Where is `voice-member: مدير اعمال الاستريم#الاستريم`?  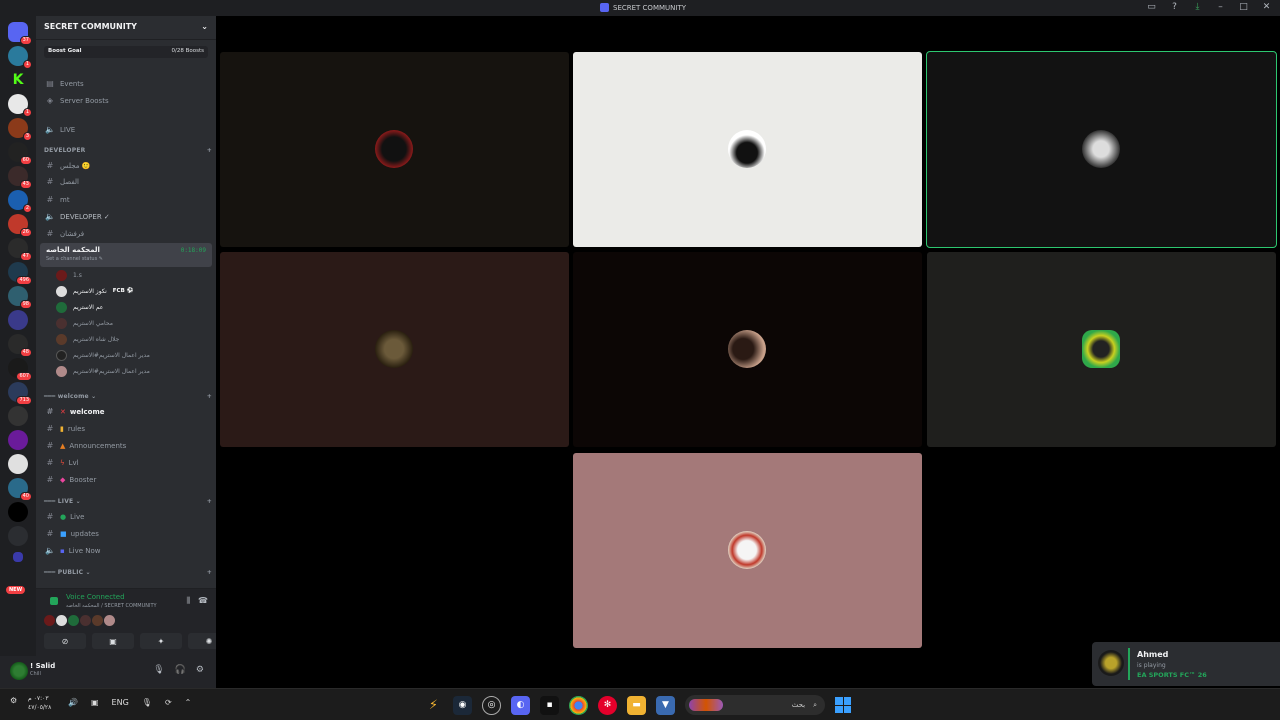 voice-member: مدير اعمال الاستريم#الاستريم is located at coordinates (131, 355).